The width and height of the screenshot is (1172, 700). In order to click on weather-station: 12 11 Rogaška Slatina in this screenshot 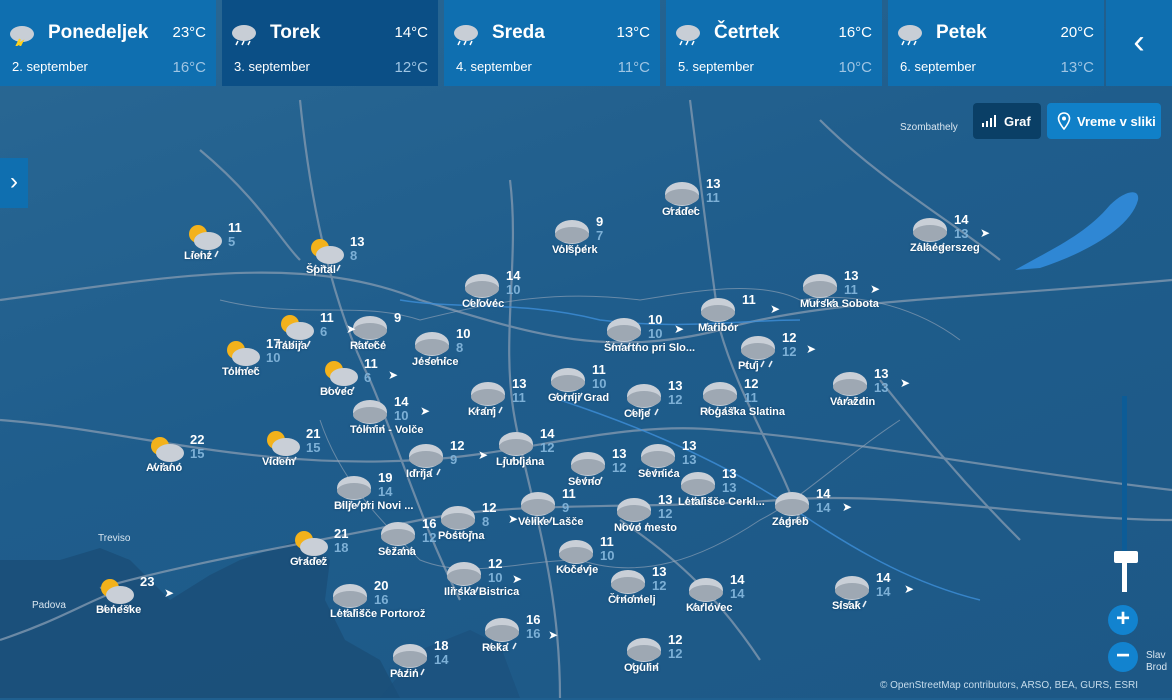, I will do `click(755, 407)`.